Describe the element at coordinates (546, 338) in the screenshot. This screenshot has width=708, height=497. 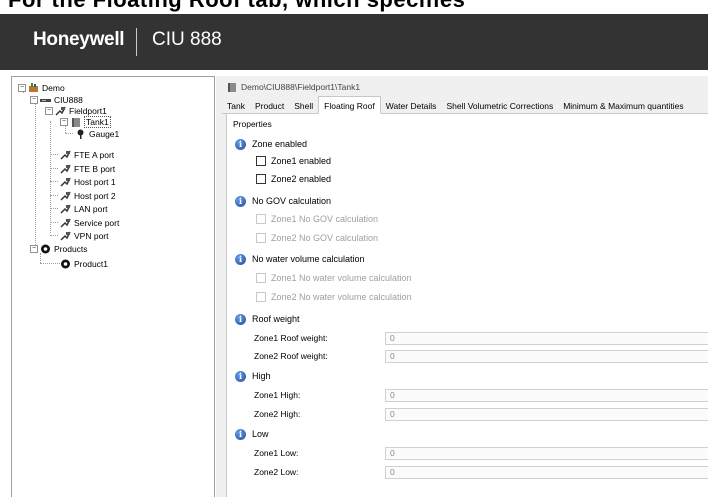
I see `zone1-roof-weight-input: 0` at that location.